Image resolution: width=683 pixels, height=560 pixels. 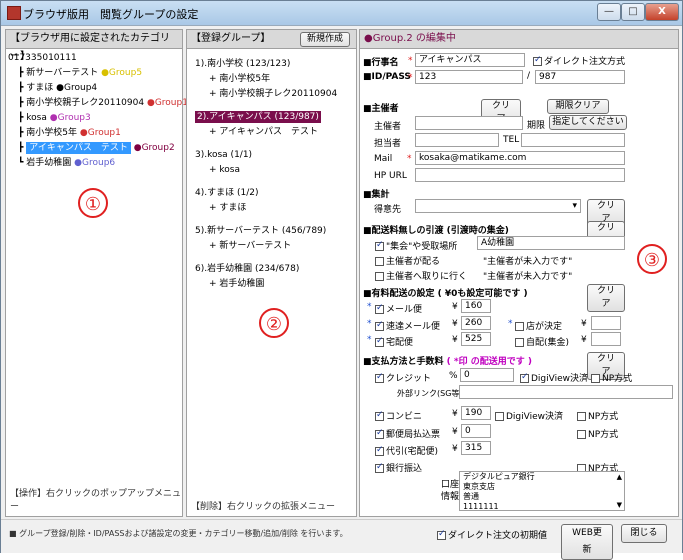 I want to click on convenience-checkbox: コンビニ, so click(x=398, y=415).